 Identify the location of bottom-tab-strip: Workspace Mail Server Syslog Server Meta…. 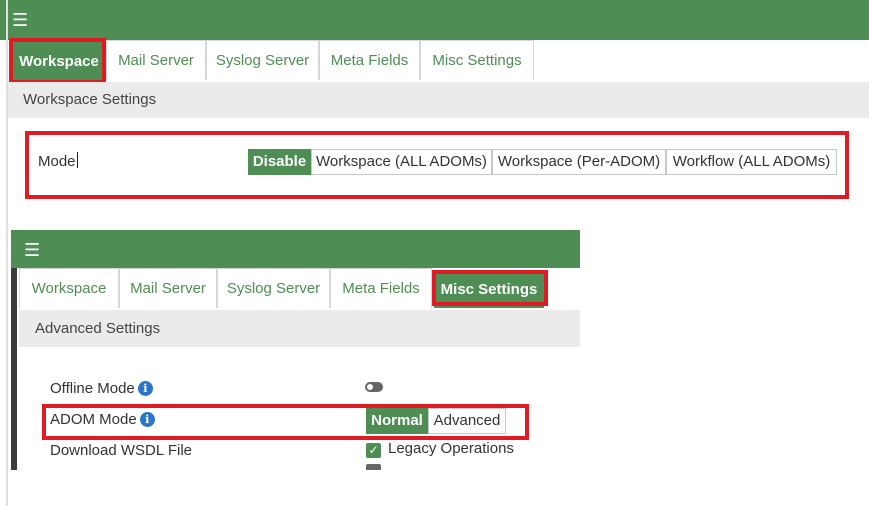
(299, 289).